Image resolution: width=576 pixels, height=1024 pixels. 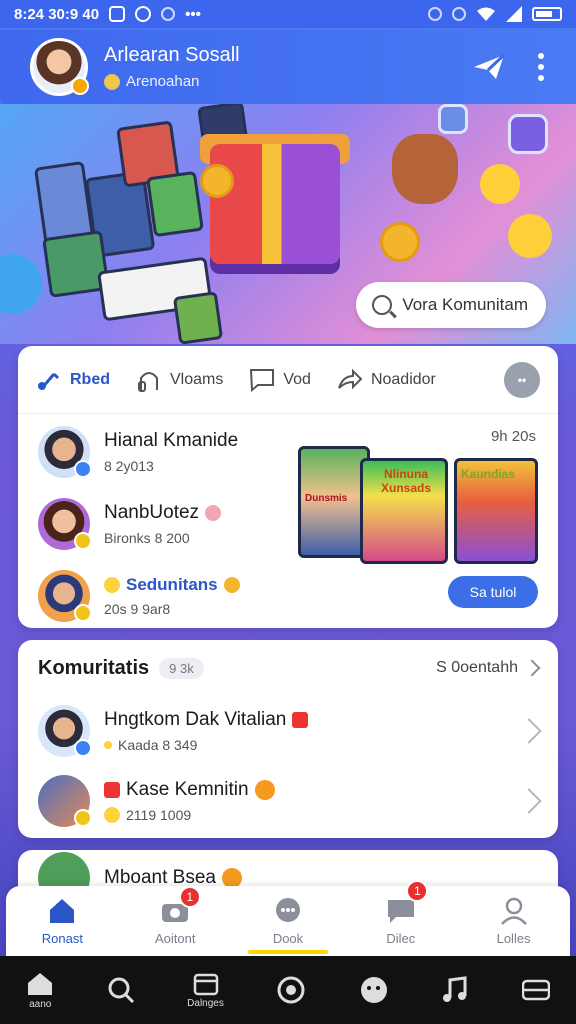 I want to click on smile-icon, so click(x=112, y=585).